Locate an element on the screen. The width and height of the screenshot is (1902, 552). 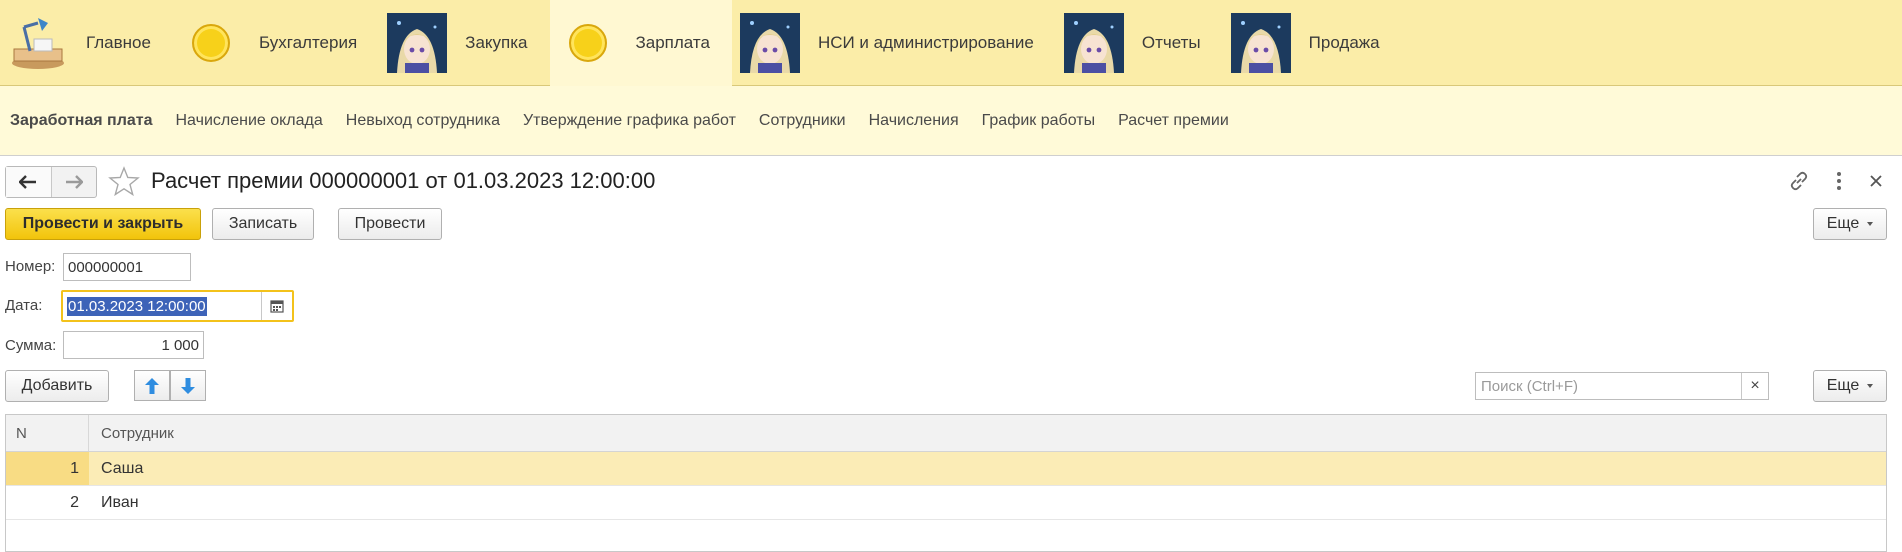
section-sales: Продажа is located at coordinates (1312, 43).